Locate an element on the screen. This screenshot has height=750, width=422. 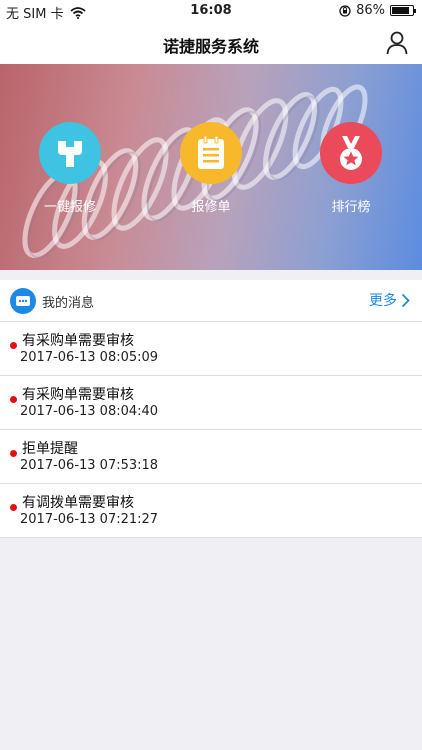
nav-bar: 诺捷服务系统 is located at coordinates (211, 43).